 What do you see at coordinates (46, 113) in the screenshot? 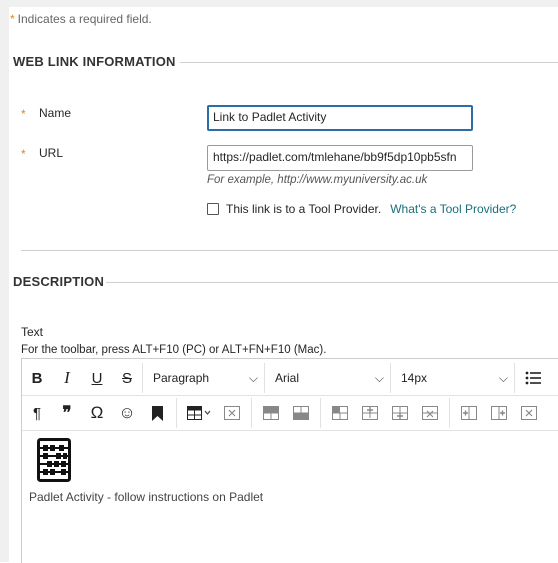
I see `name-field-label: * Name` at bounding box center [46, 113].